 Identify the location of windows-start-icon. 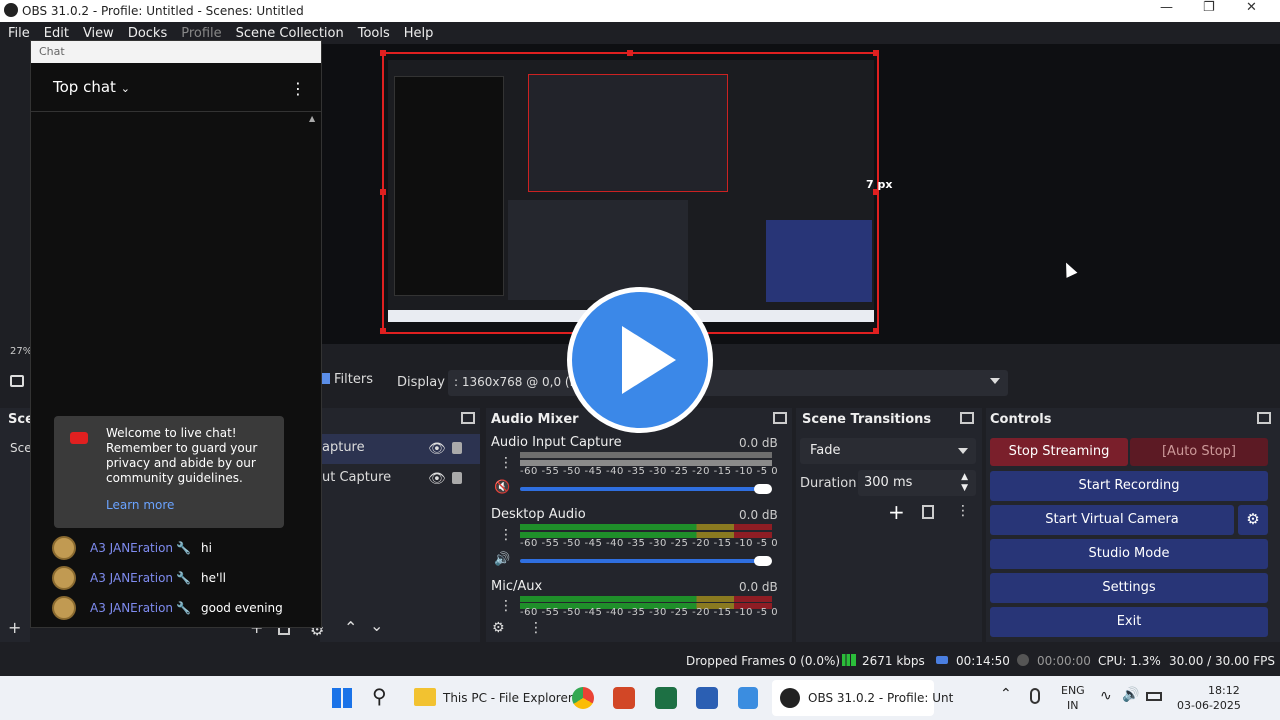
(342, 698).